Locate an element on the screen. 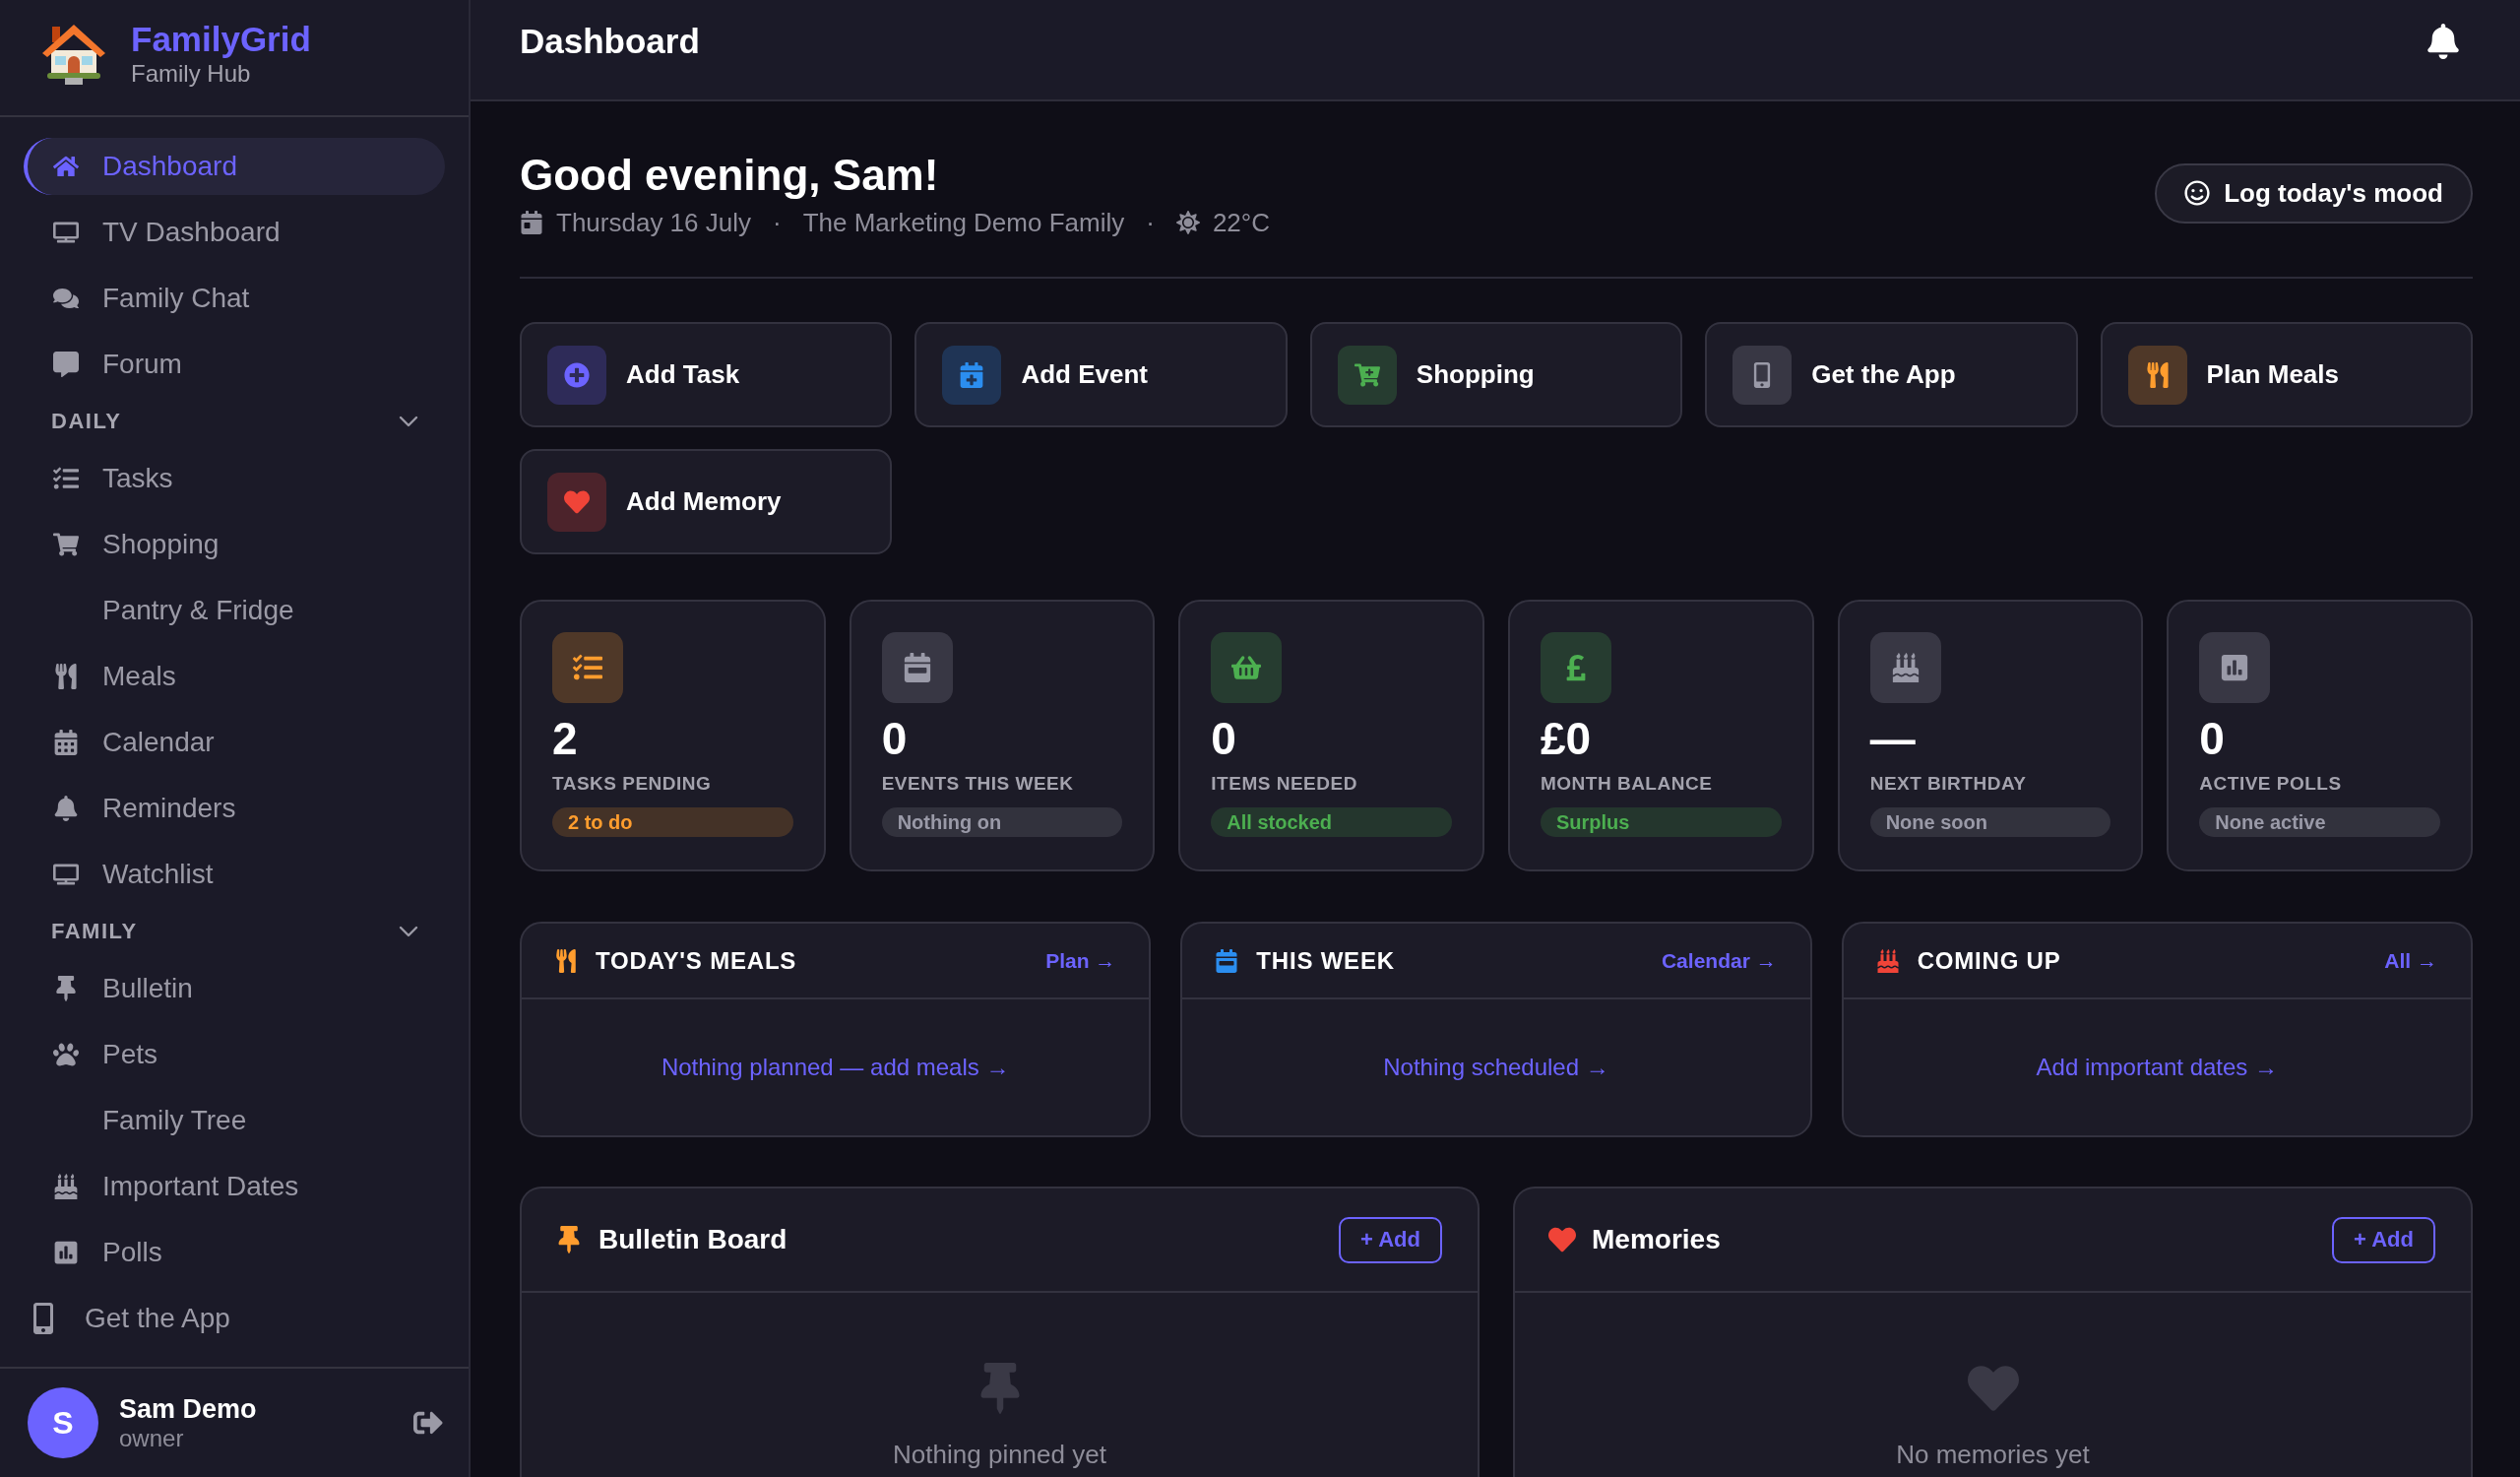 The width and height of the screenshot is (2520, 1477). nav-item: Meals is located at coordinates (234, 676).